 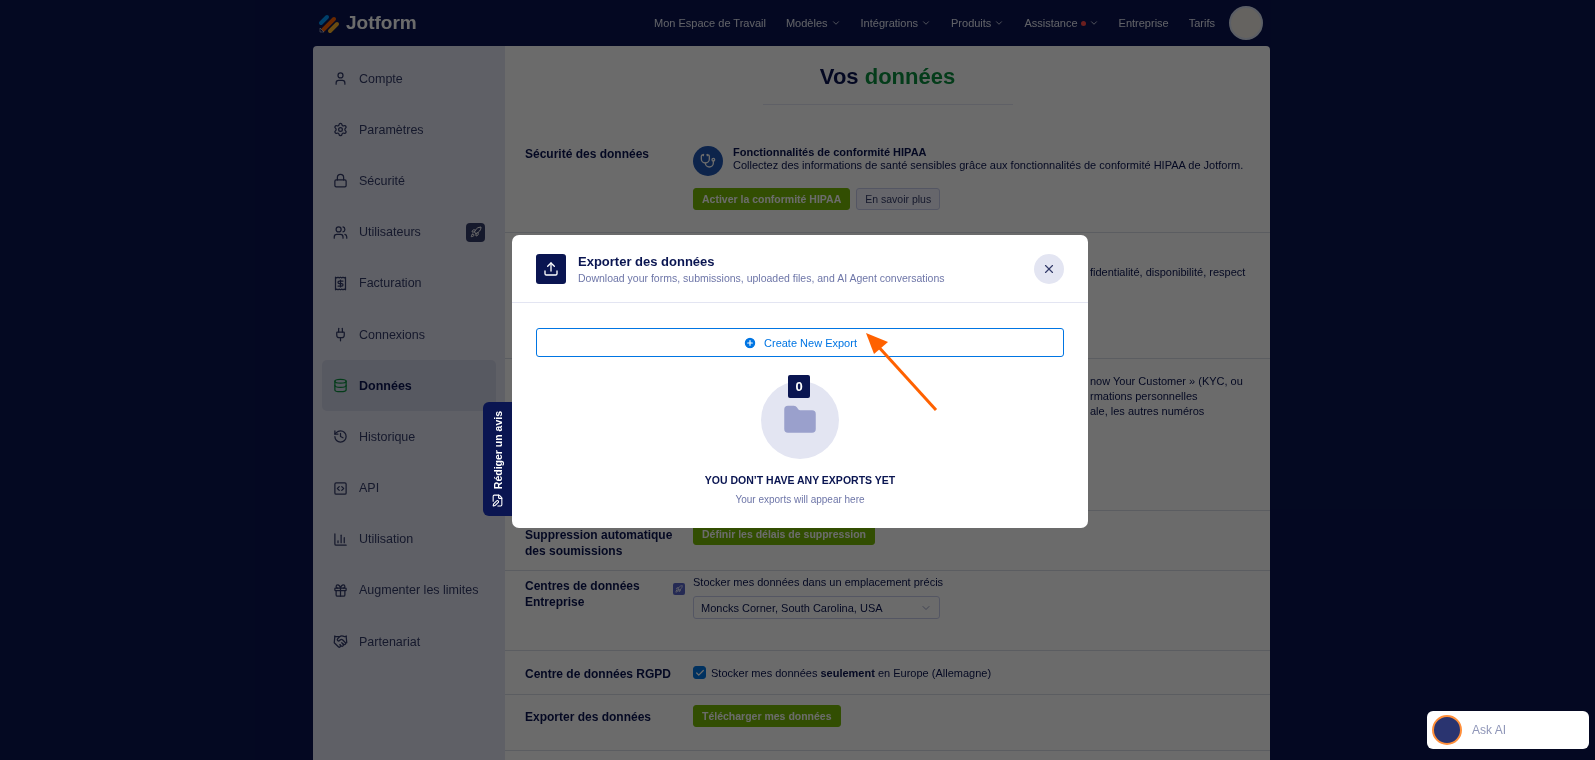 I want to click on logo-icon, so click(x=329, y=23).